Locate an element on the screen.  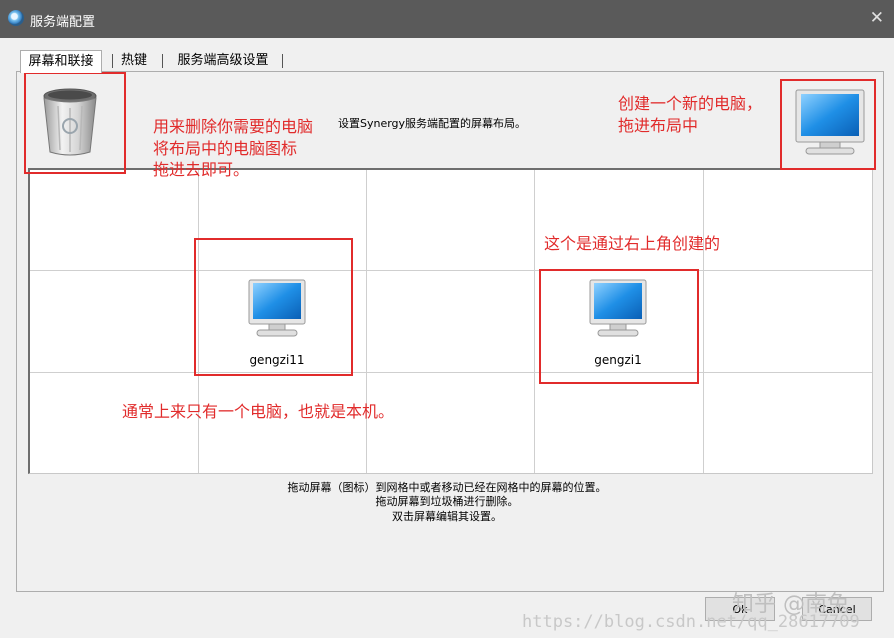
close-icon: ✕ is located at coordinates (877, 18).